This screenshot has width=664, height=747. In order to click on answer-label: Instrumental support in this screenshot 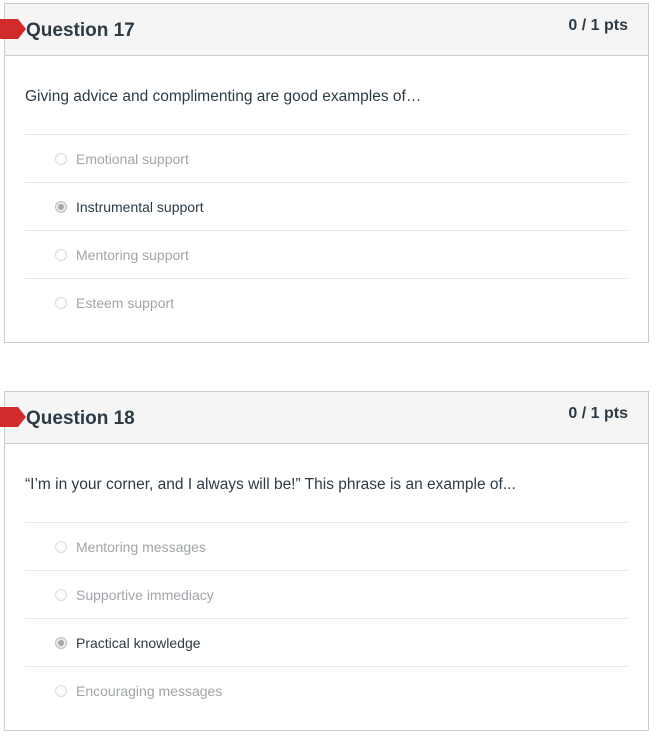, I will do `click(140, 206)`.